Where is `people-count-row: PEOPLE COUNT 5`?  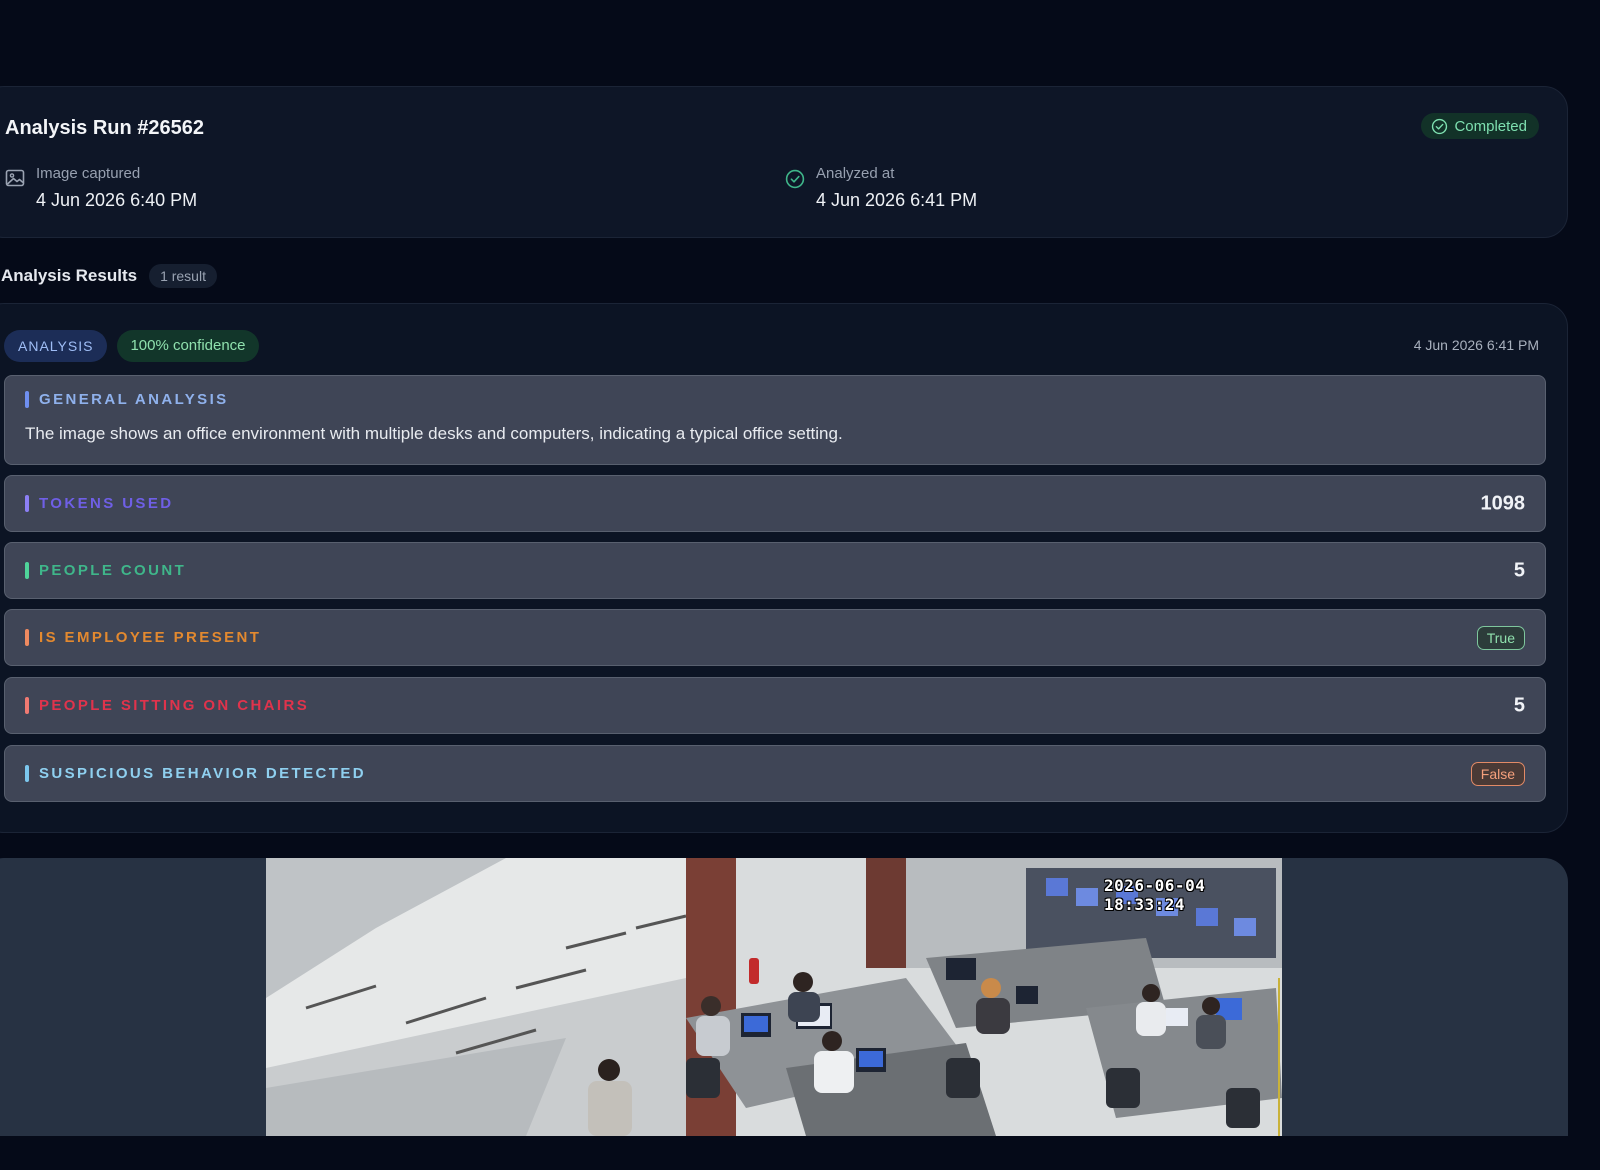 people-count-row: PEOPLE COUNT 5 is located at coordinates (775, 570).